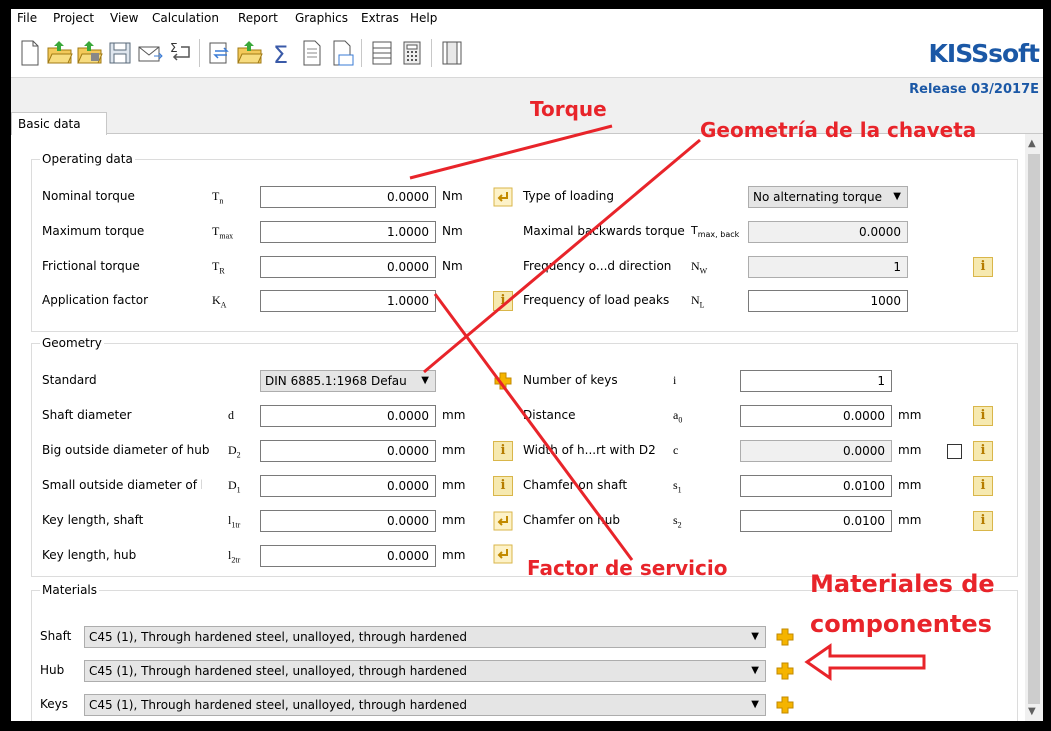  Describe the element at coordinates (348, 486) in the screenshot. I see `small-outside-diameter-field: 0.0000` at that location.